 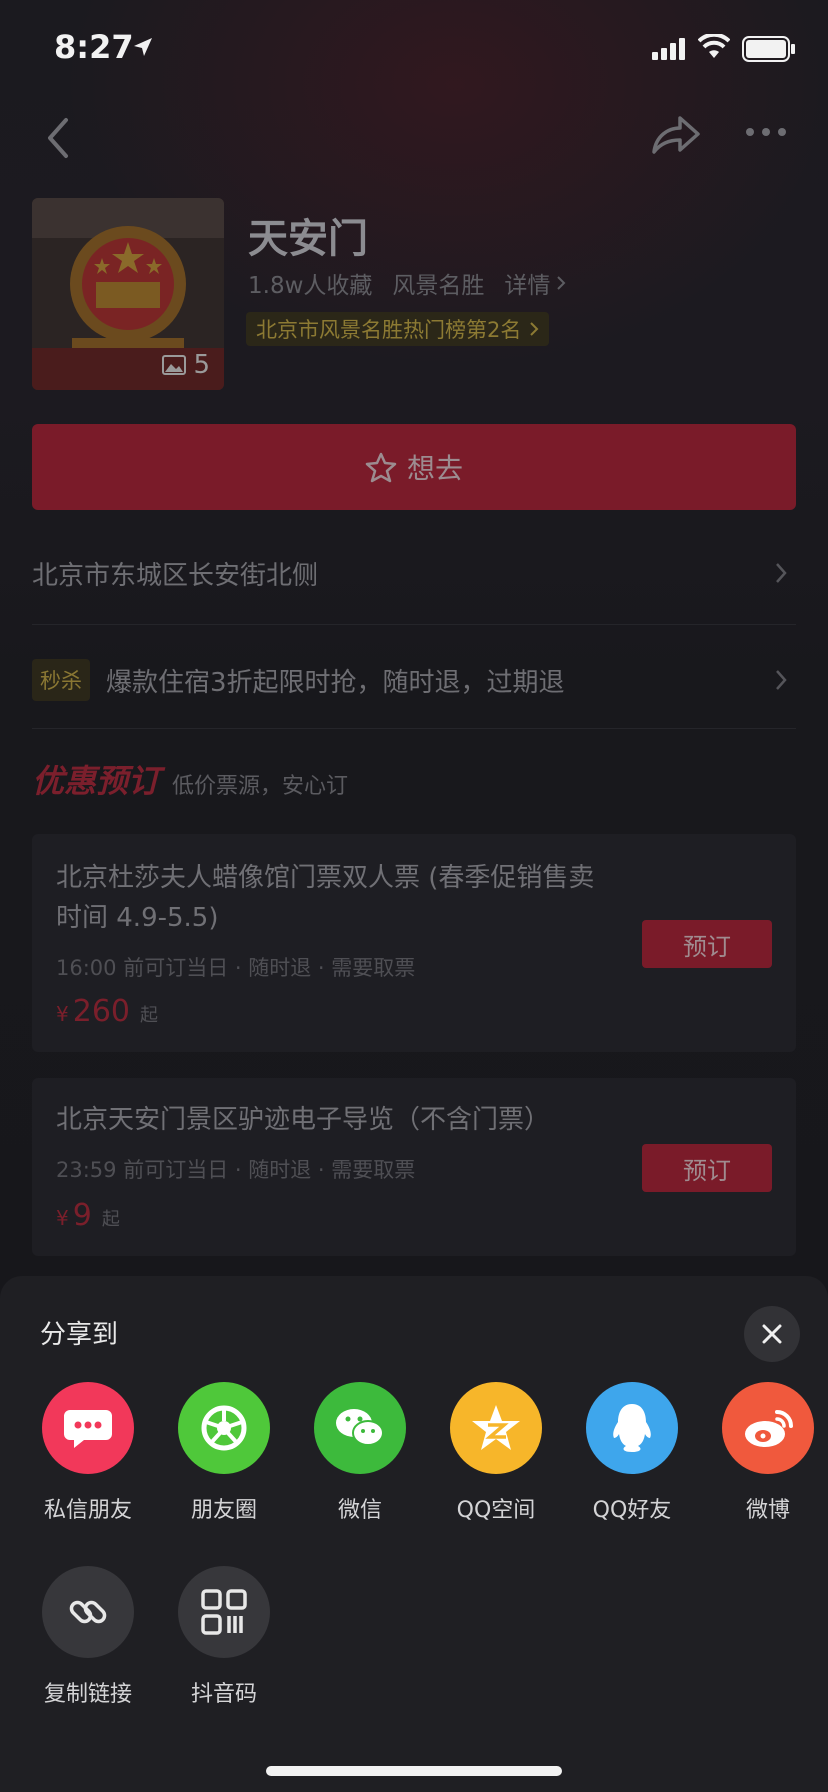 What do you see at coordinates (766, 132) in the screenshot?
I see `more-icon` at bounding box center [766, 132].